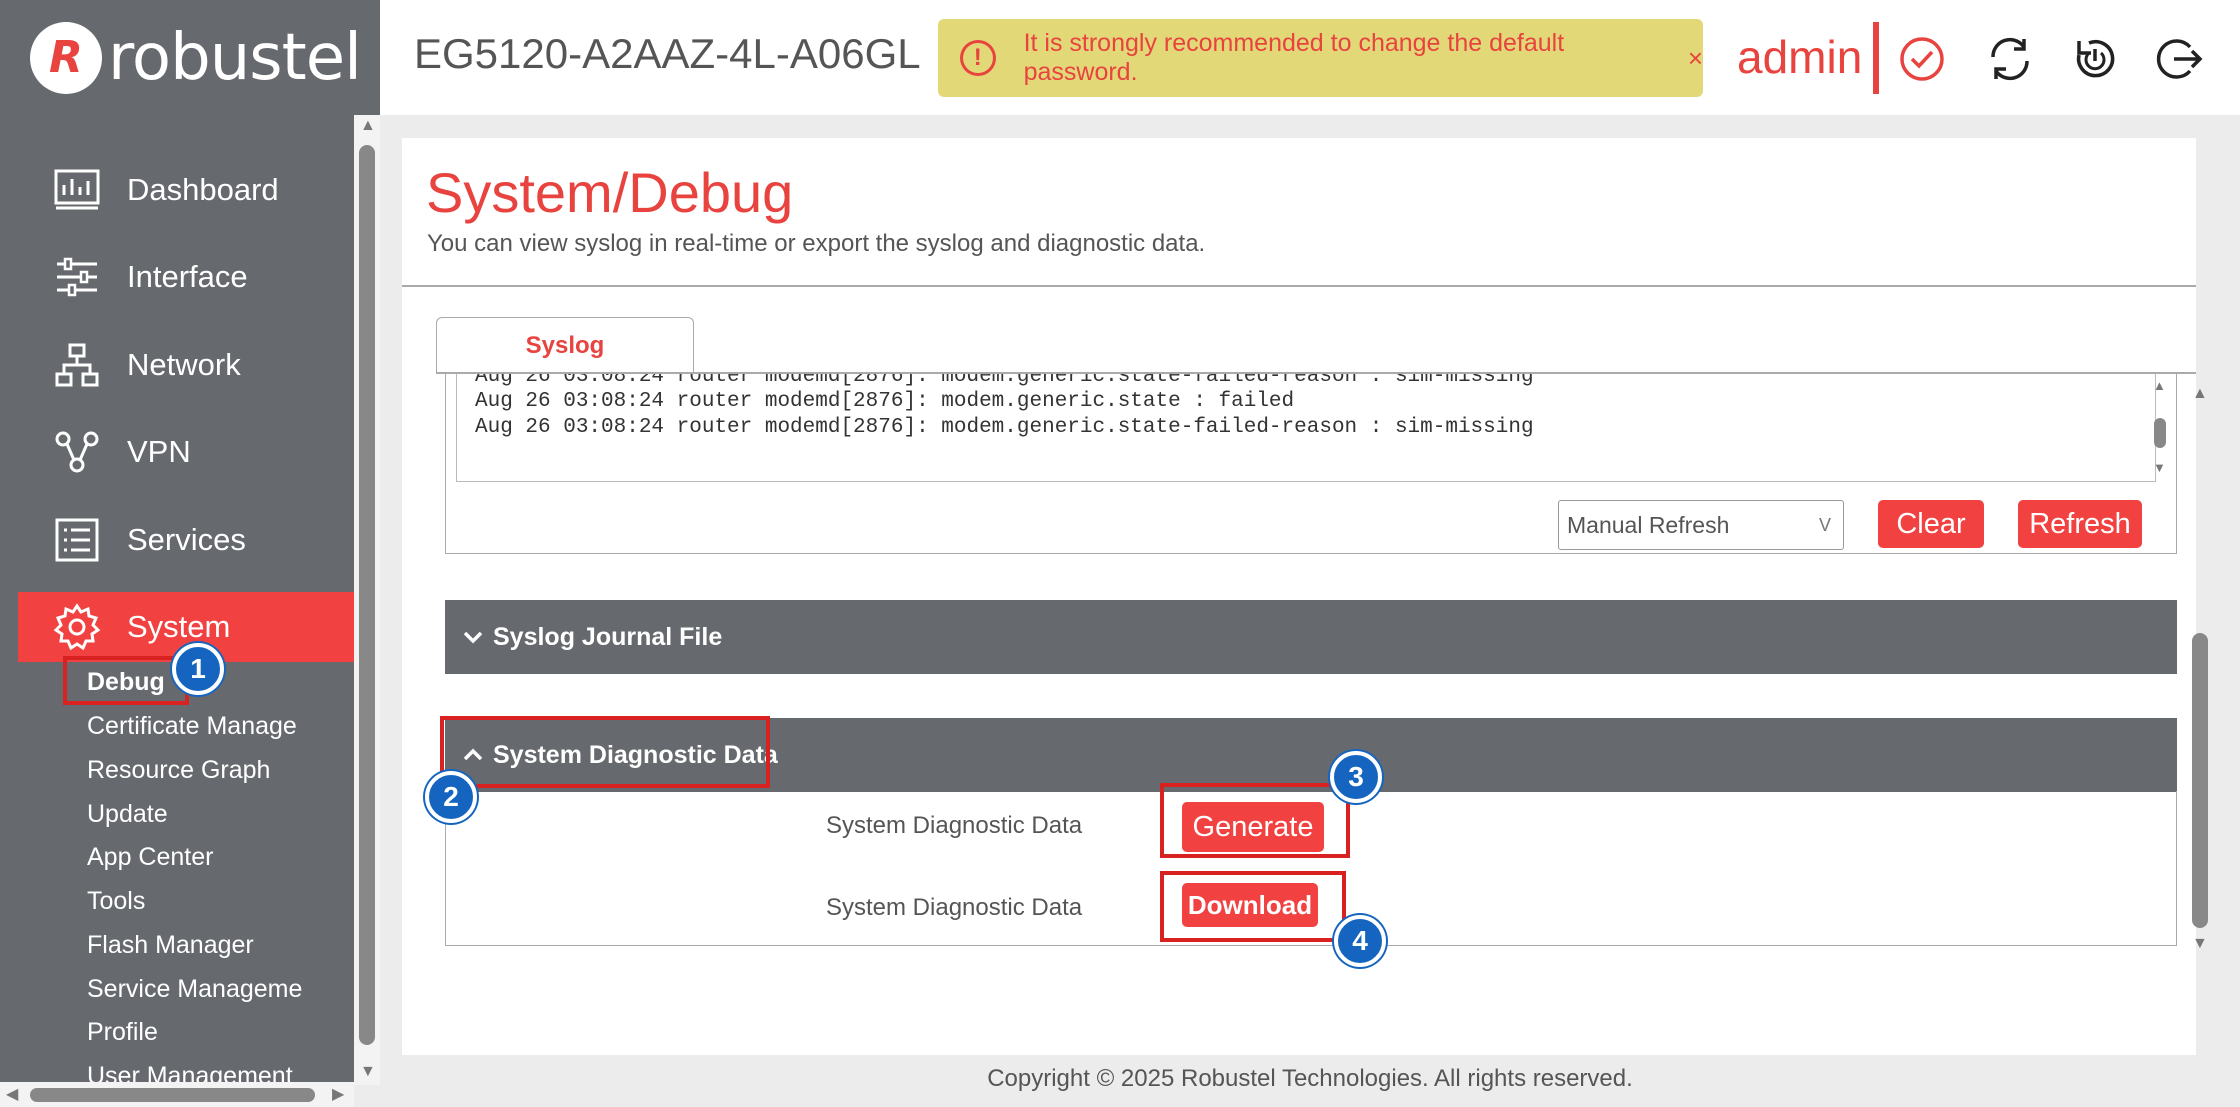 This screenshot has height=1107, width=2240. I want to click on syslog-journal-section-header: Syslog Journal File, so click(1311, 637).